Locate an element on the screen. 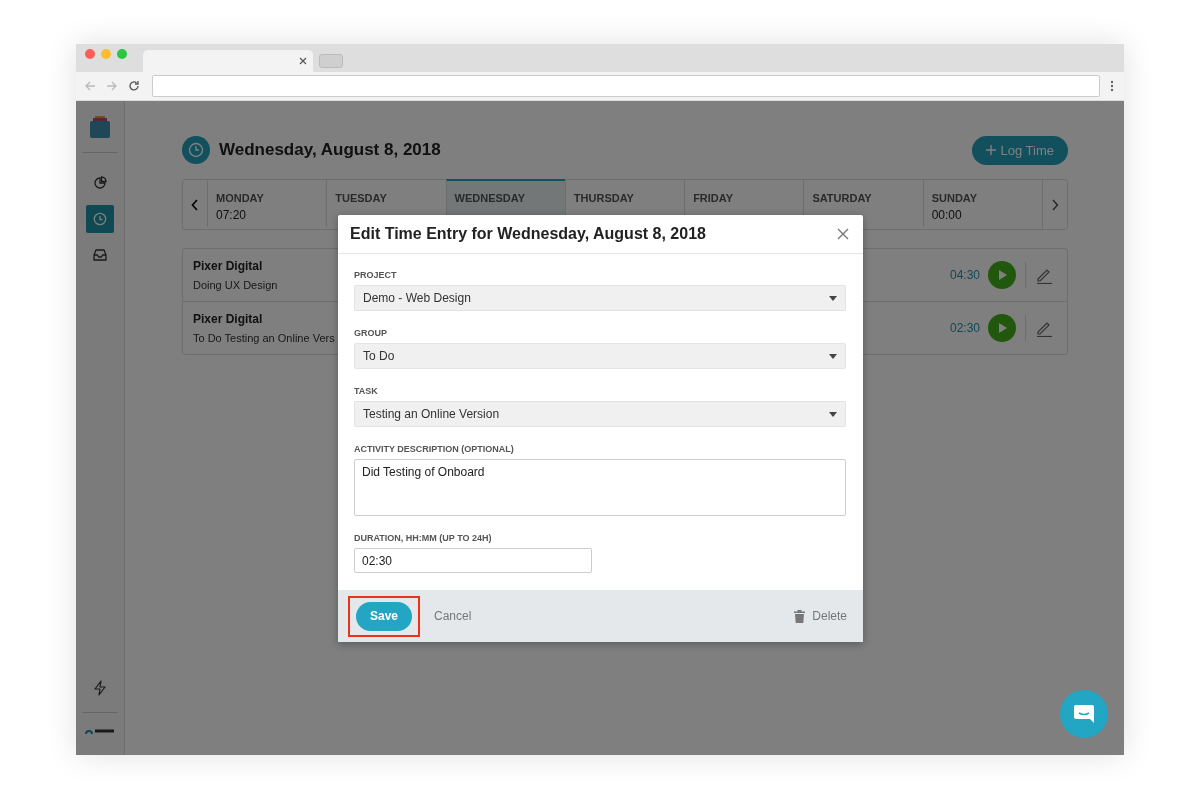 This screenshot has height=800, width=1200. stack-logo-icon is located at coordinates (100, 127).